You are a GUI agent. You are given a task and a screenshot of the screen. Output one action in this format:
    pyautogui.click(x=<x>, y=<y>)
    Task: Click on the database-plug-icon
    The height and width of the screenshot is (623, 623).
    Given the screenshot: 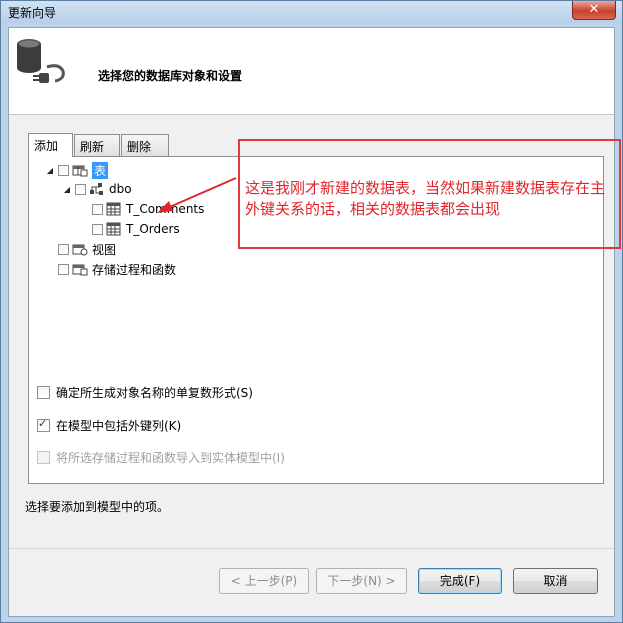 What is the action you would take?
    pyautogui.click(x=41, y=61)
    